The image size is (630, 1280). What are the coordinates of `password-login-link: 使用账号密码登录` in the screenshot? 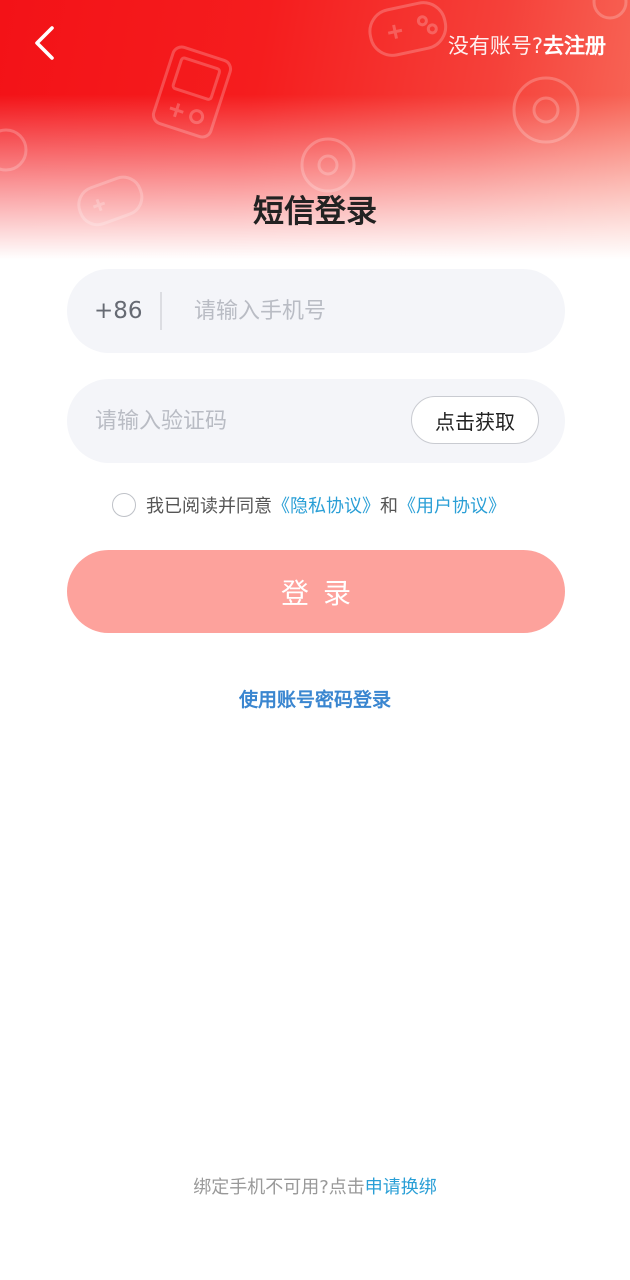 It's located at (315, 698).